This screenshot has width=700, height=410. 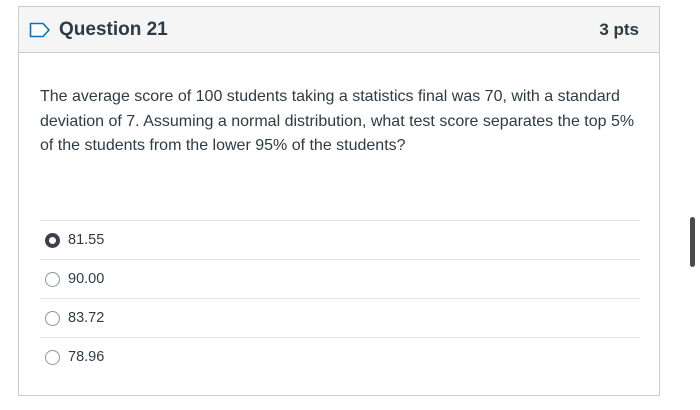 I want to click on answer-option: 78.96, so click(x=340, y=356).